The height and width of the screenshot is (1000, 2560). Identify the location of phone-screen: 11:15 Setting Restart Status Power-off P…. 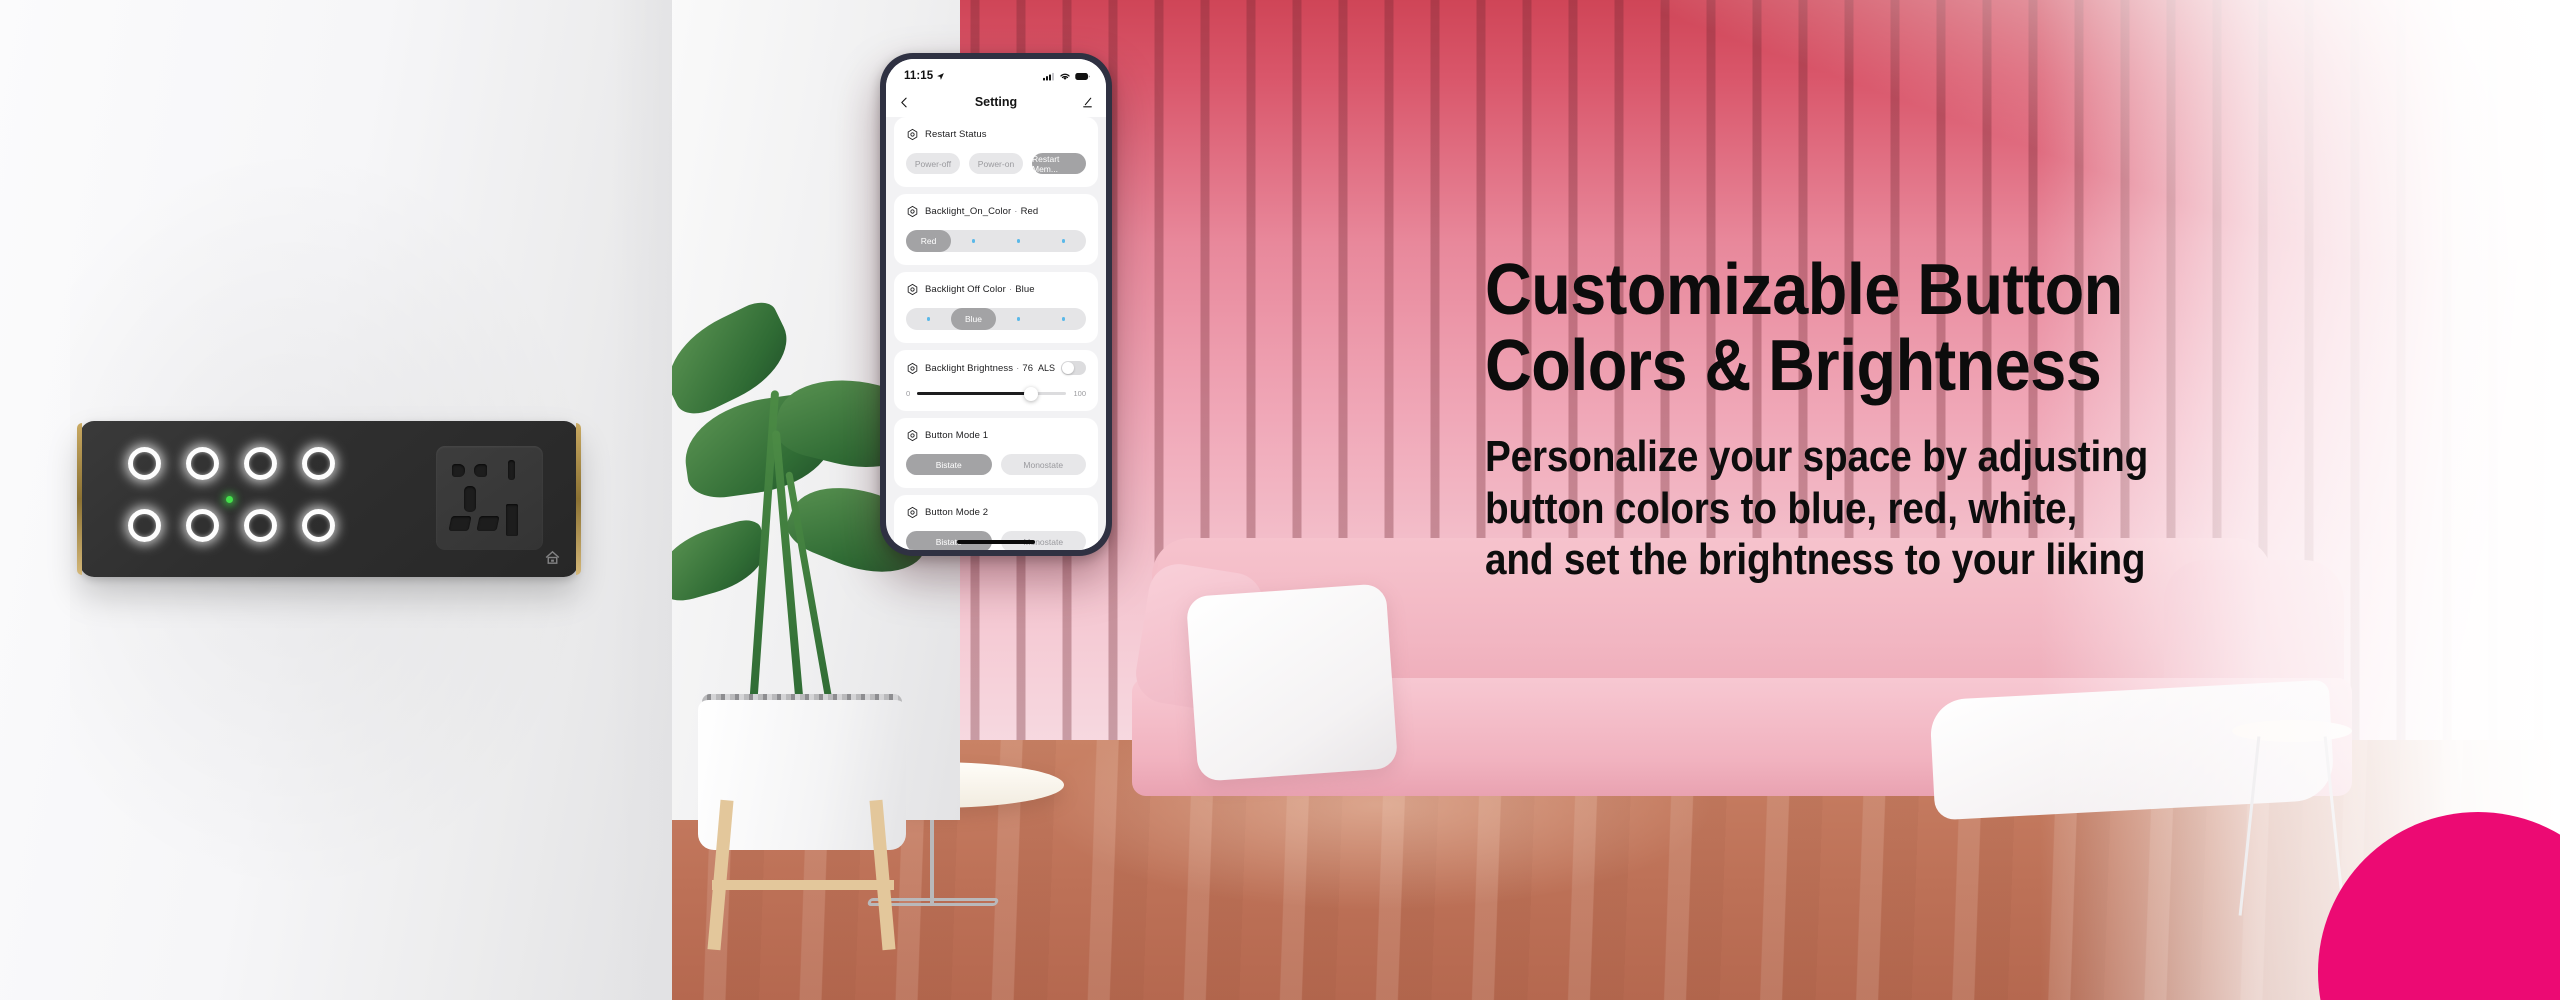
(996, 304).